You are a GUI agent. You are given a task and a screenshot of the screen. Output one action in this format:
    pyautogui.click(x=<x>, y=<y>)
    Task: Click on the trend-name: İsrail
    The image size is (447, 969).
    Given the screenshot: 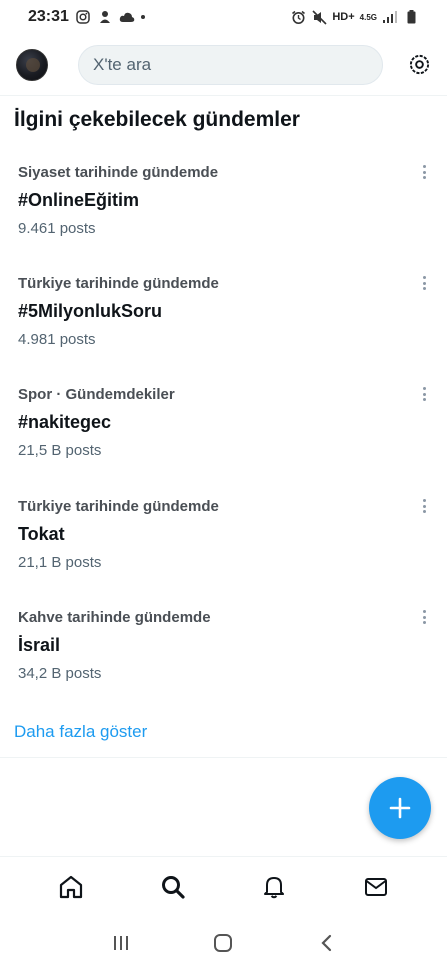 What is the action you would take?
    pyautogui.click(x=39, y=645)
    